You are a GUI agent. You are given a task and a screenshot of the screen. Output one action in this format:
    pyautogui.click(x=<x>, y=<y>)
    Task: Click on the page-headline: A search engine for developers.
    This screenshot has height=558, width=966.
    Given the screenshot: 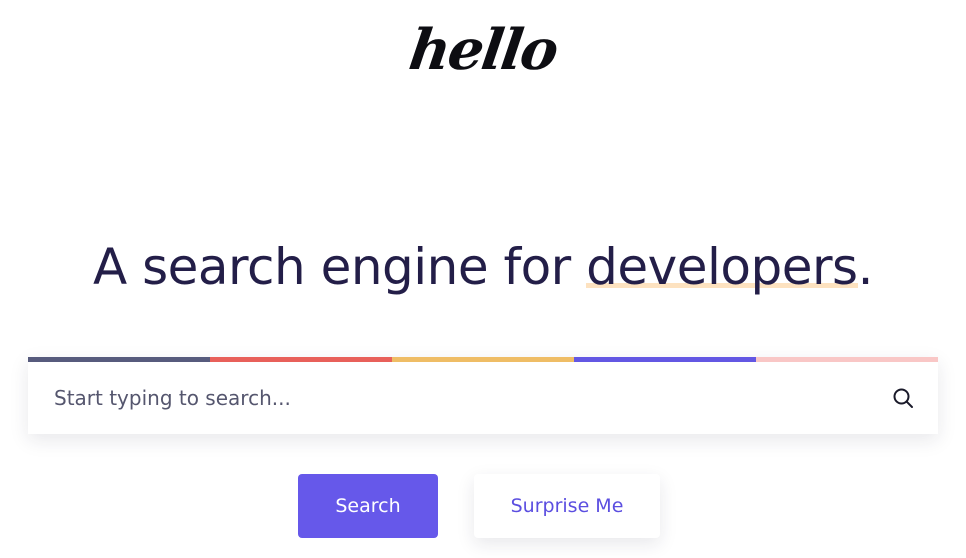 What is the action you would take?
    pyautogui.click(x=483, y=267)
    